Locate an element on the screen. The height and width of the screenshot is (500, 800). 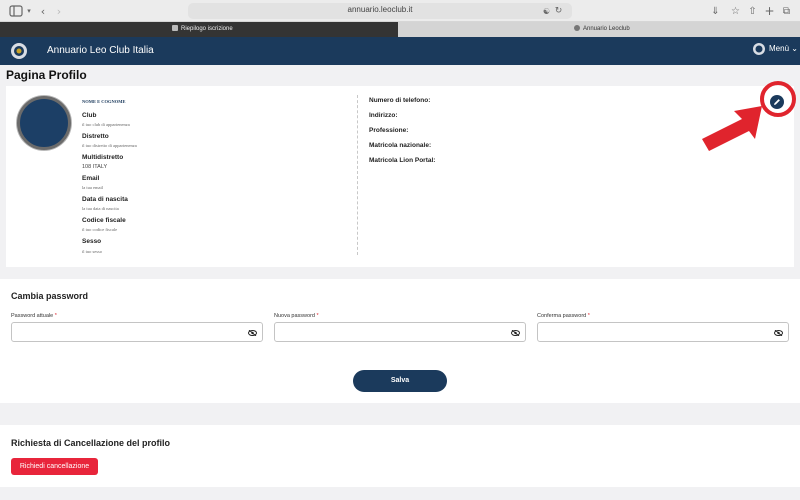
national-id-label: Matricola nazionale: is located at coordinates (400, 145).